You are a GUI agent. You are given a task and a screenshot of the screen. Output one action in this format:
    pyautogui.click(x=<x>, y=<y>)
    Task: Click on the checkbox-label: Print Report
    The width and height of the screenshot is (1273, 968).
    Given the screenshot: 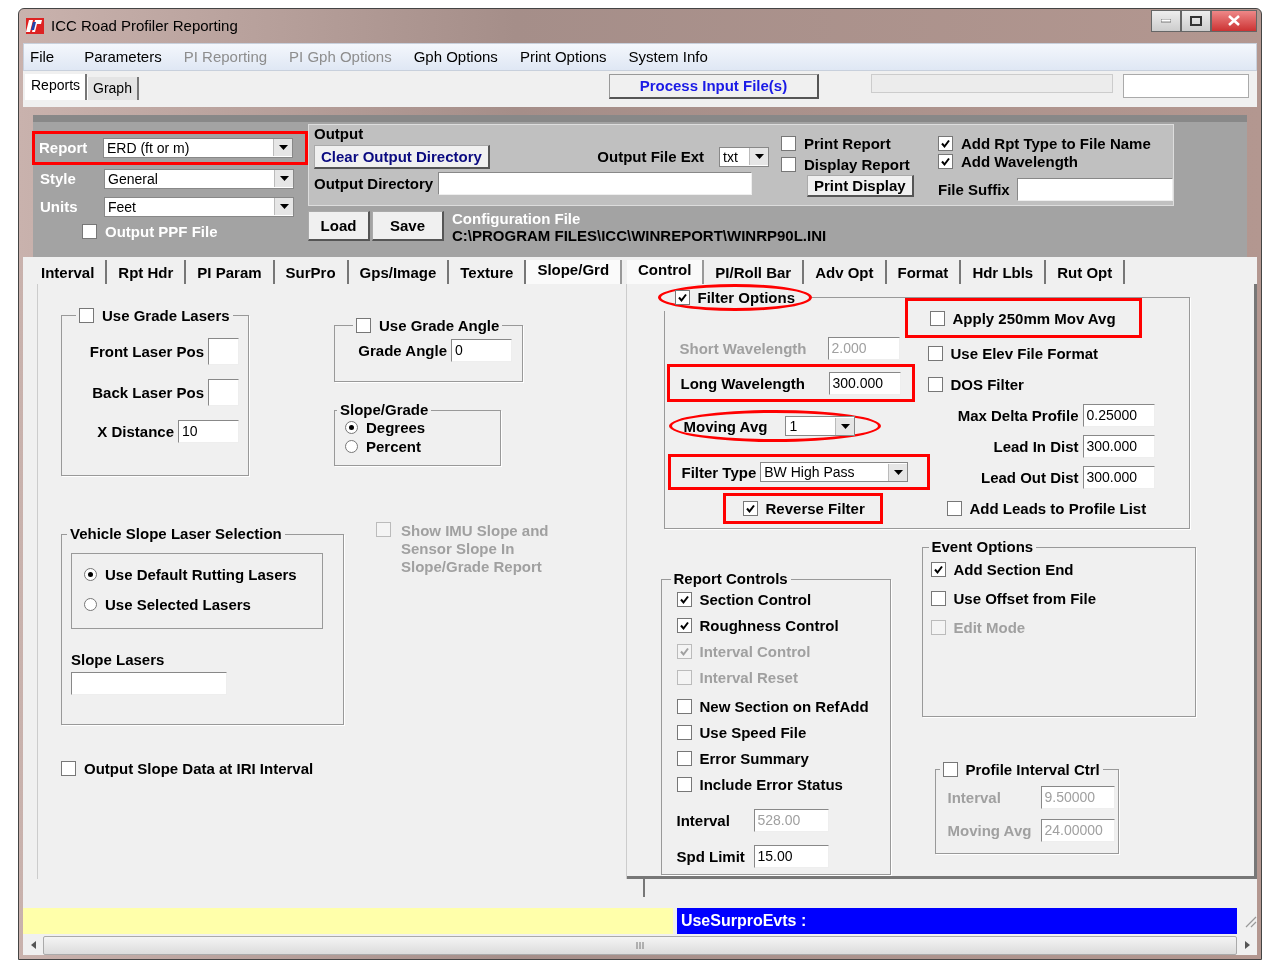 What is the action you would take?
    pyautogui.click(x=847, y=143)
    